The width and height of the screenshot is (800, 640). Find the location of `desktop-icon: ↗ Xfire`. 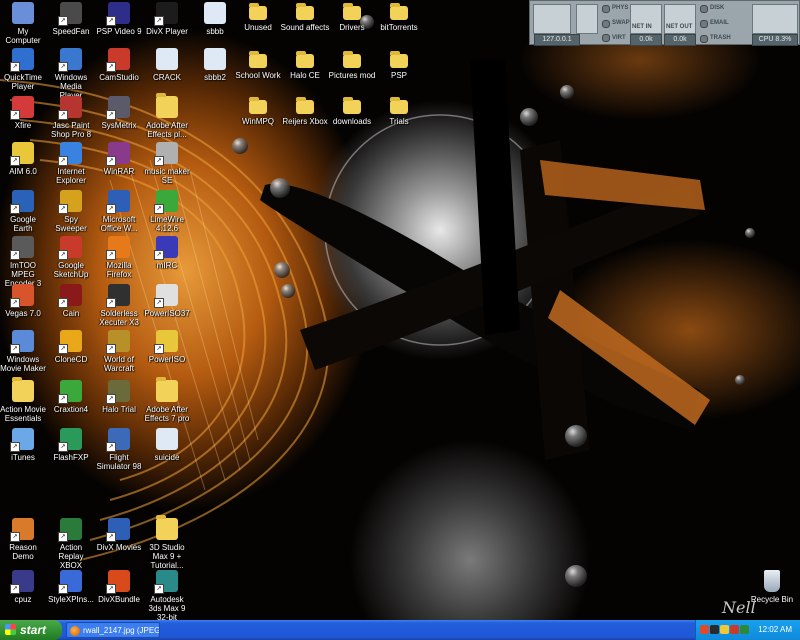

desktop-icon: ↗ Xfire is located at coordinates (23, 113).